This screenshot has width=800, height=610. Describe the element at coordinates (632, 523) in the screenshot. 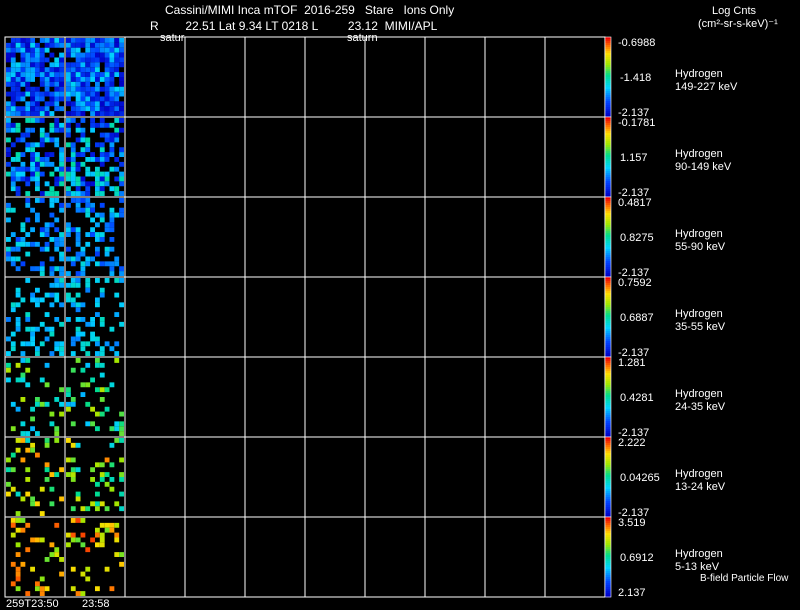

I see `colorbar-max-label: 3.519` at that location.